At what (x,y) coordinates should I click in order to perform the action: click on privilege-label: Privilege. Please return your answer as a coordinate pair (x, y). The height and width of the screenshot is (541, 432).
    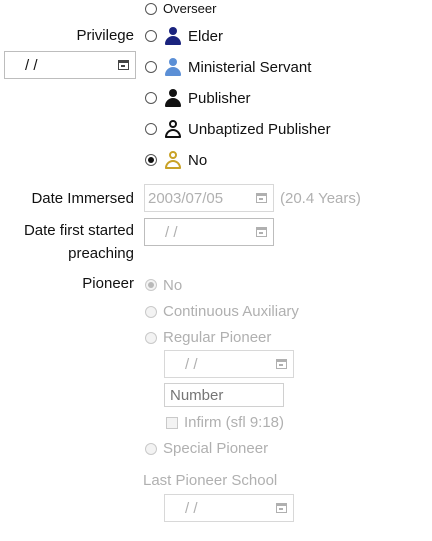
    Looking at the image, I should click on (105, 35).